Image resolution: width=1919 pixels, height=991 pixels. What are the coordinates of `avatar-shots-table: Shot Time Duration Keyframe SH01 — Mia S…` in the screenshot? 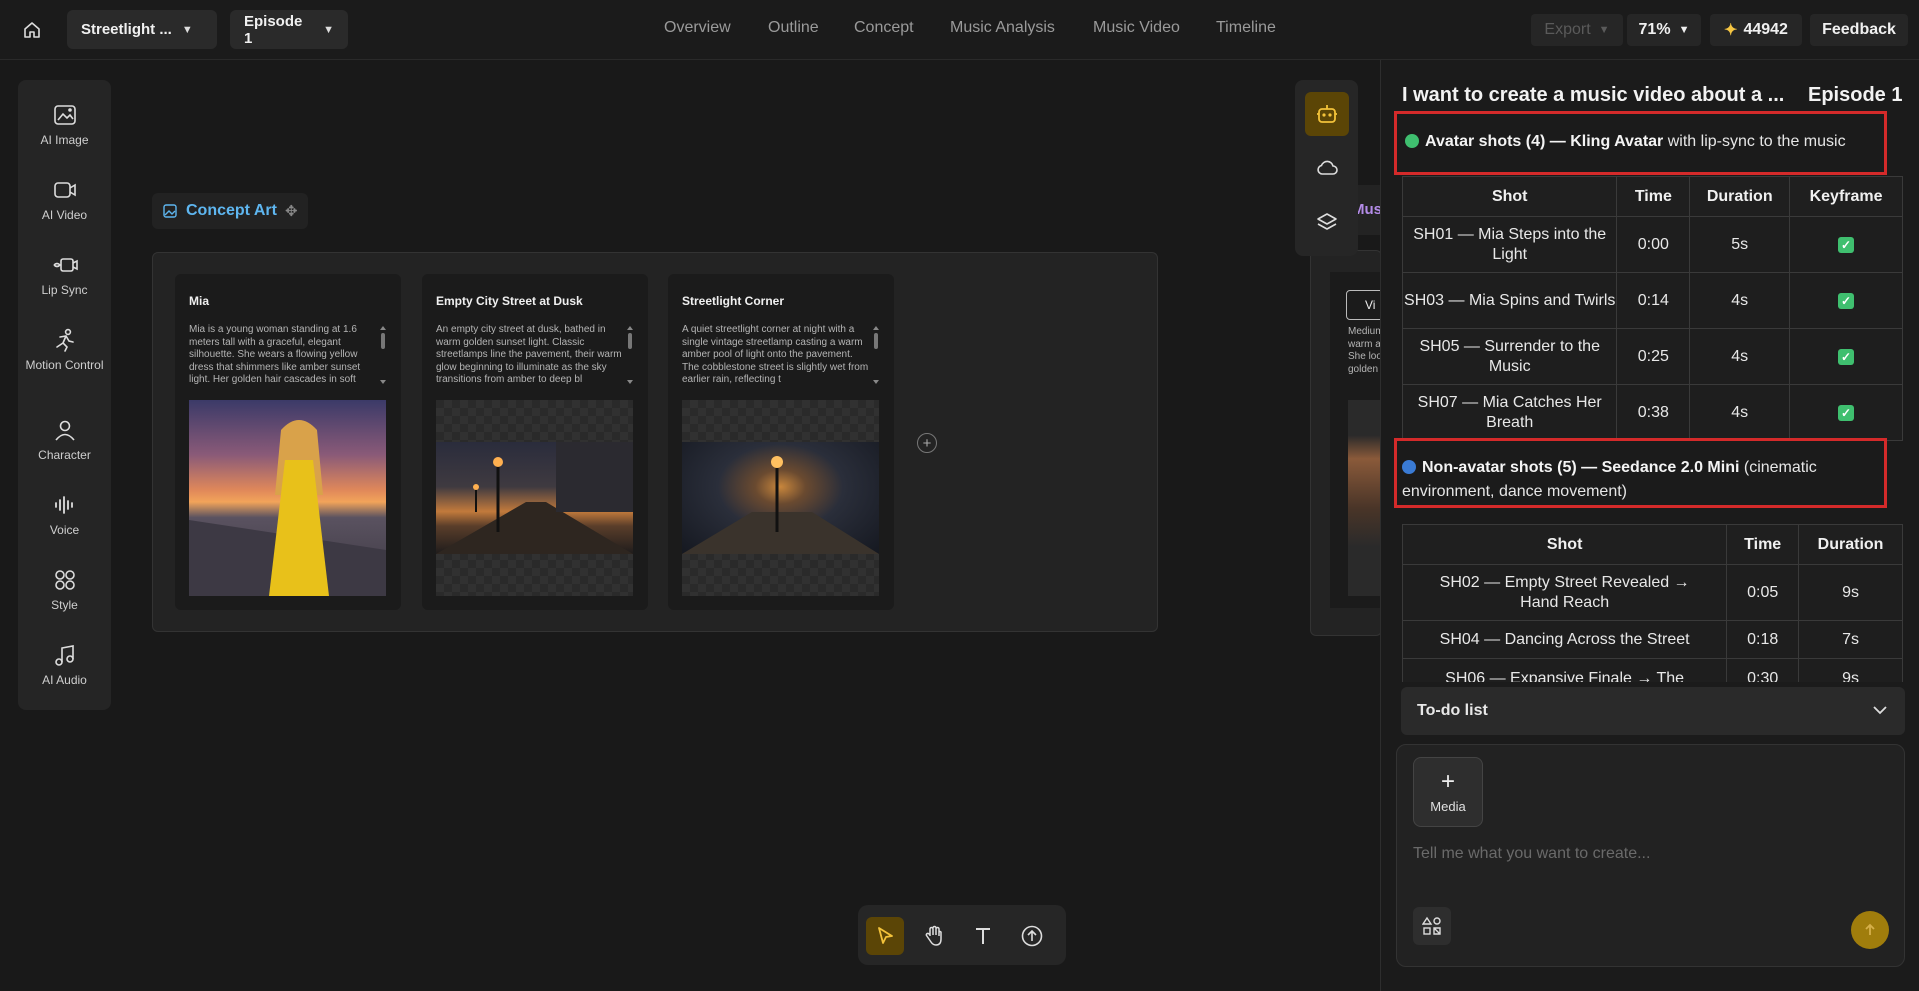 It's located at (1652, 308).